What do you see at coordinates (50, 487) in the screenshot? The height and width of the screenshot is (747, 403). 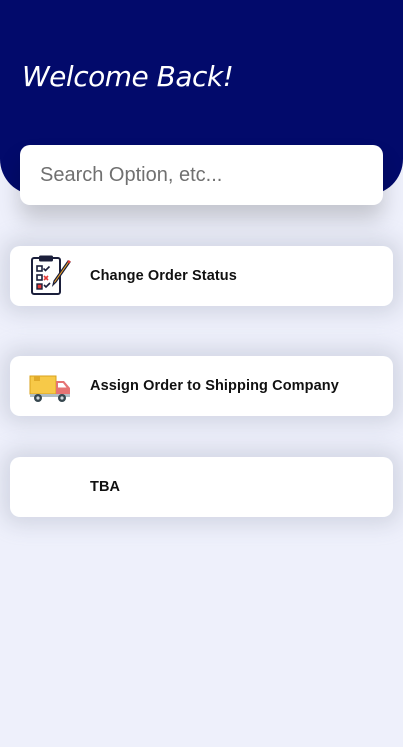 I see `placeholder-icon` at bounding box center [50, 487].